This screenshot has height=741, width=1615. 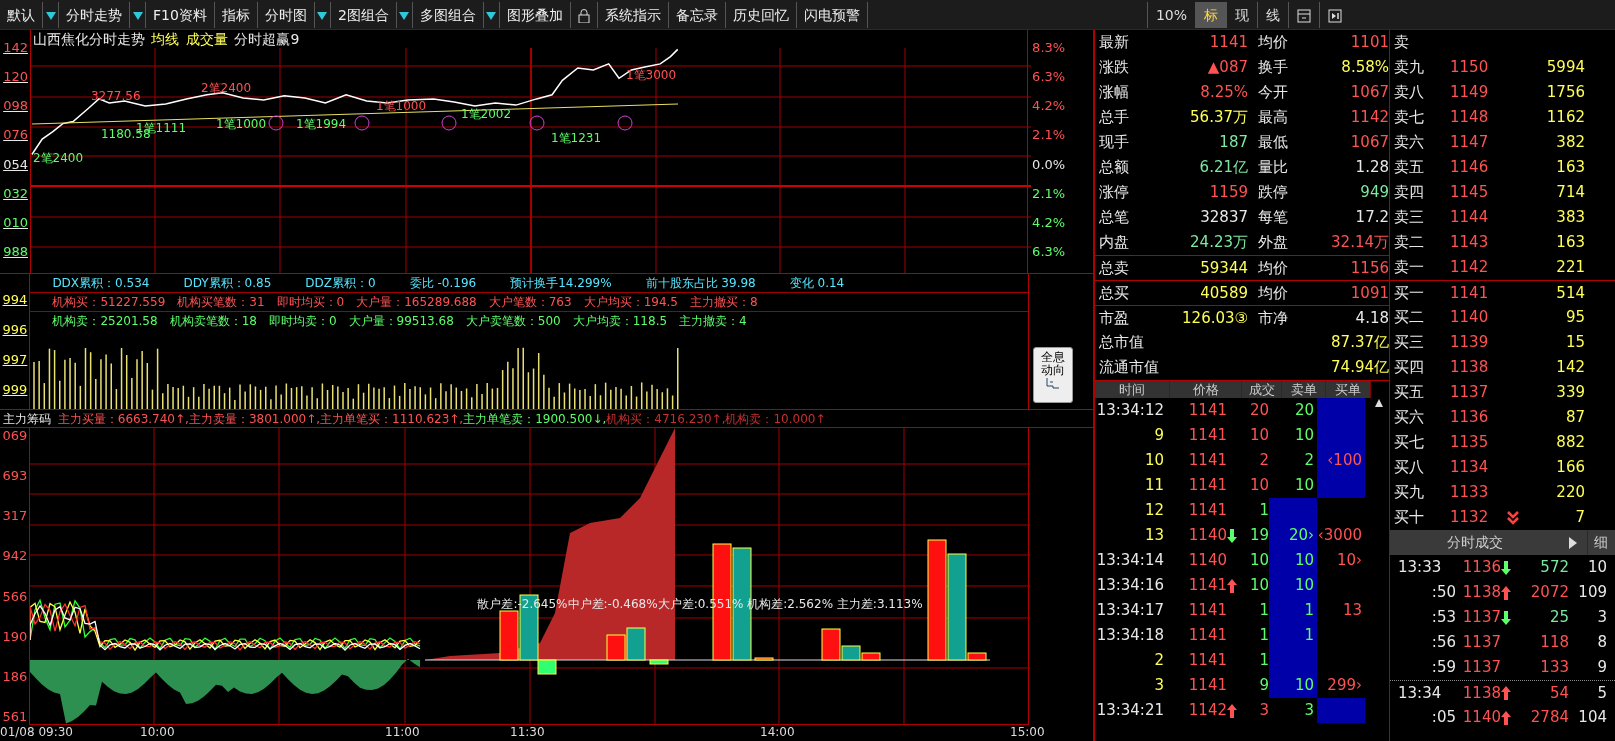 What do you see at coordinates (1601, 542) in the screenshot?
I see `detail-button: 细` at bounding box center [1601, 542].